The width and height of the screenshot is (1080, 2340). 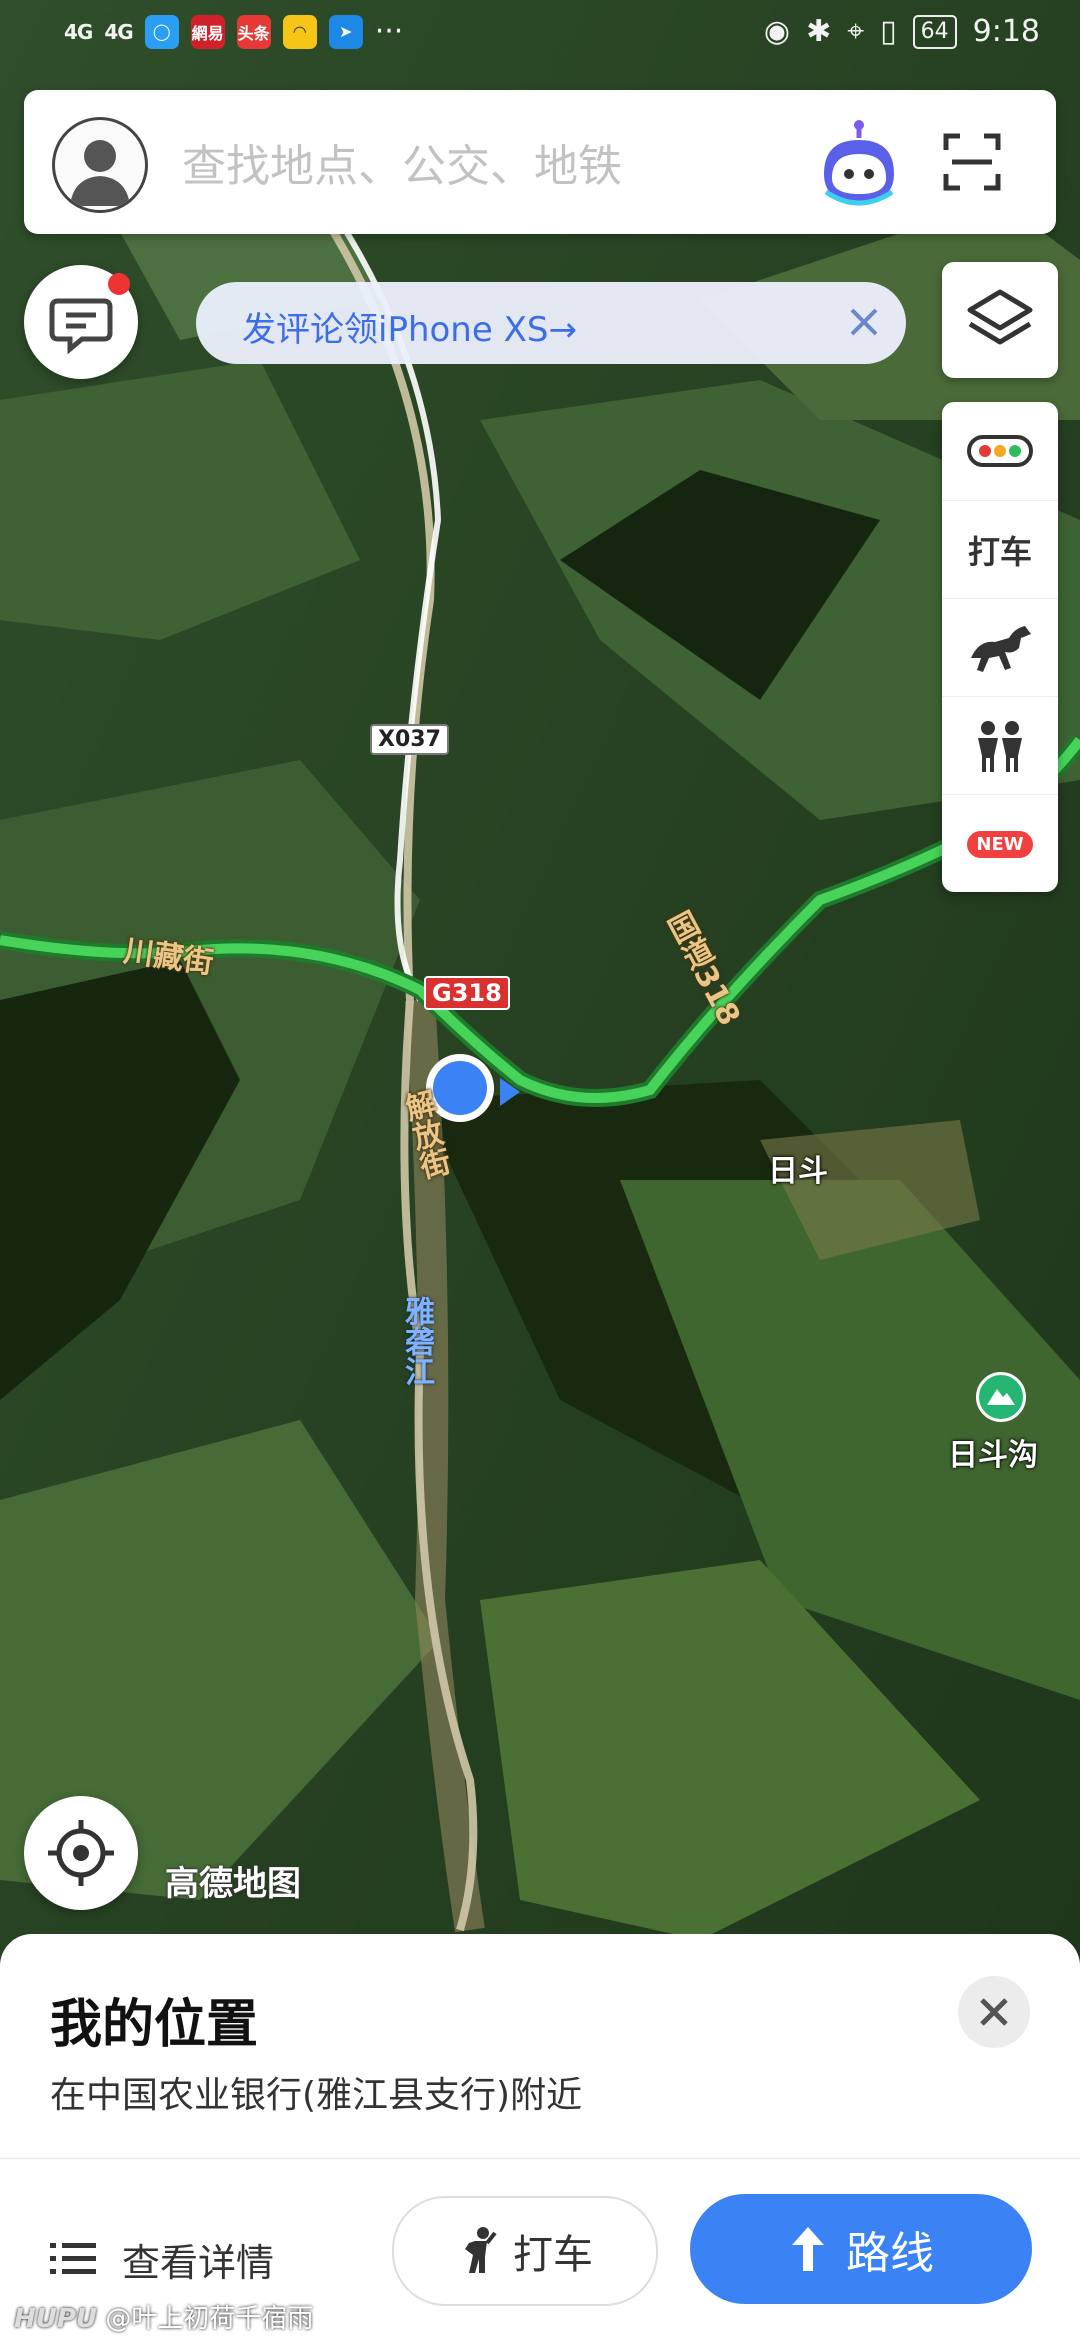 I want to click on map-layers-button, so click(x=1000, y=320).